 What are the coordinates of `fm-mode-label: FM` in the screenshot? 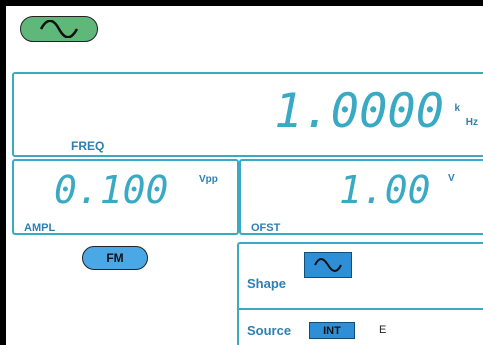 It's located at (115, 258).